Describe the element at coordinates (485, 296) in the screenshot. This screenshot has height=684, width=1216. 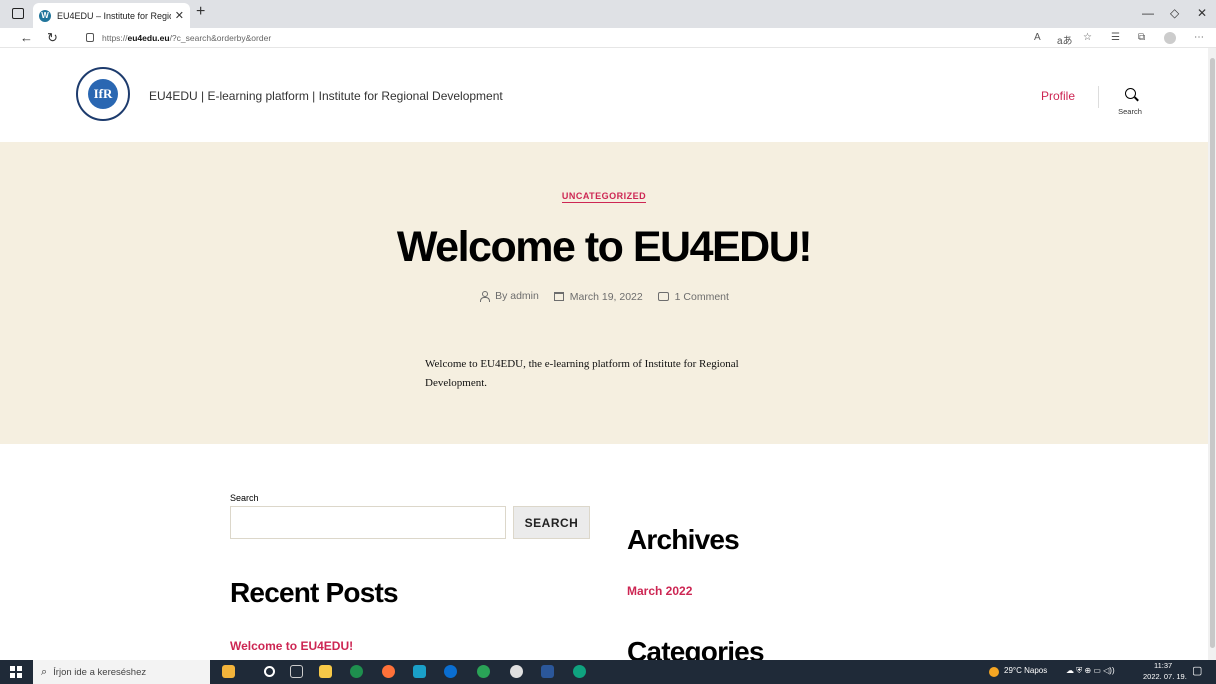
I see `author-icon` at that location.